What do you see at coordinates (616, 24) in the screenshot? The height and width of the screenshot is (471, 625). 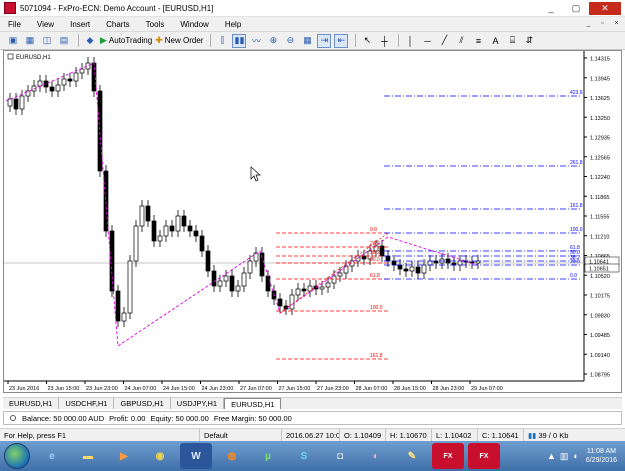 I see `child-close-button: ×` at bounding box center [616, 24].